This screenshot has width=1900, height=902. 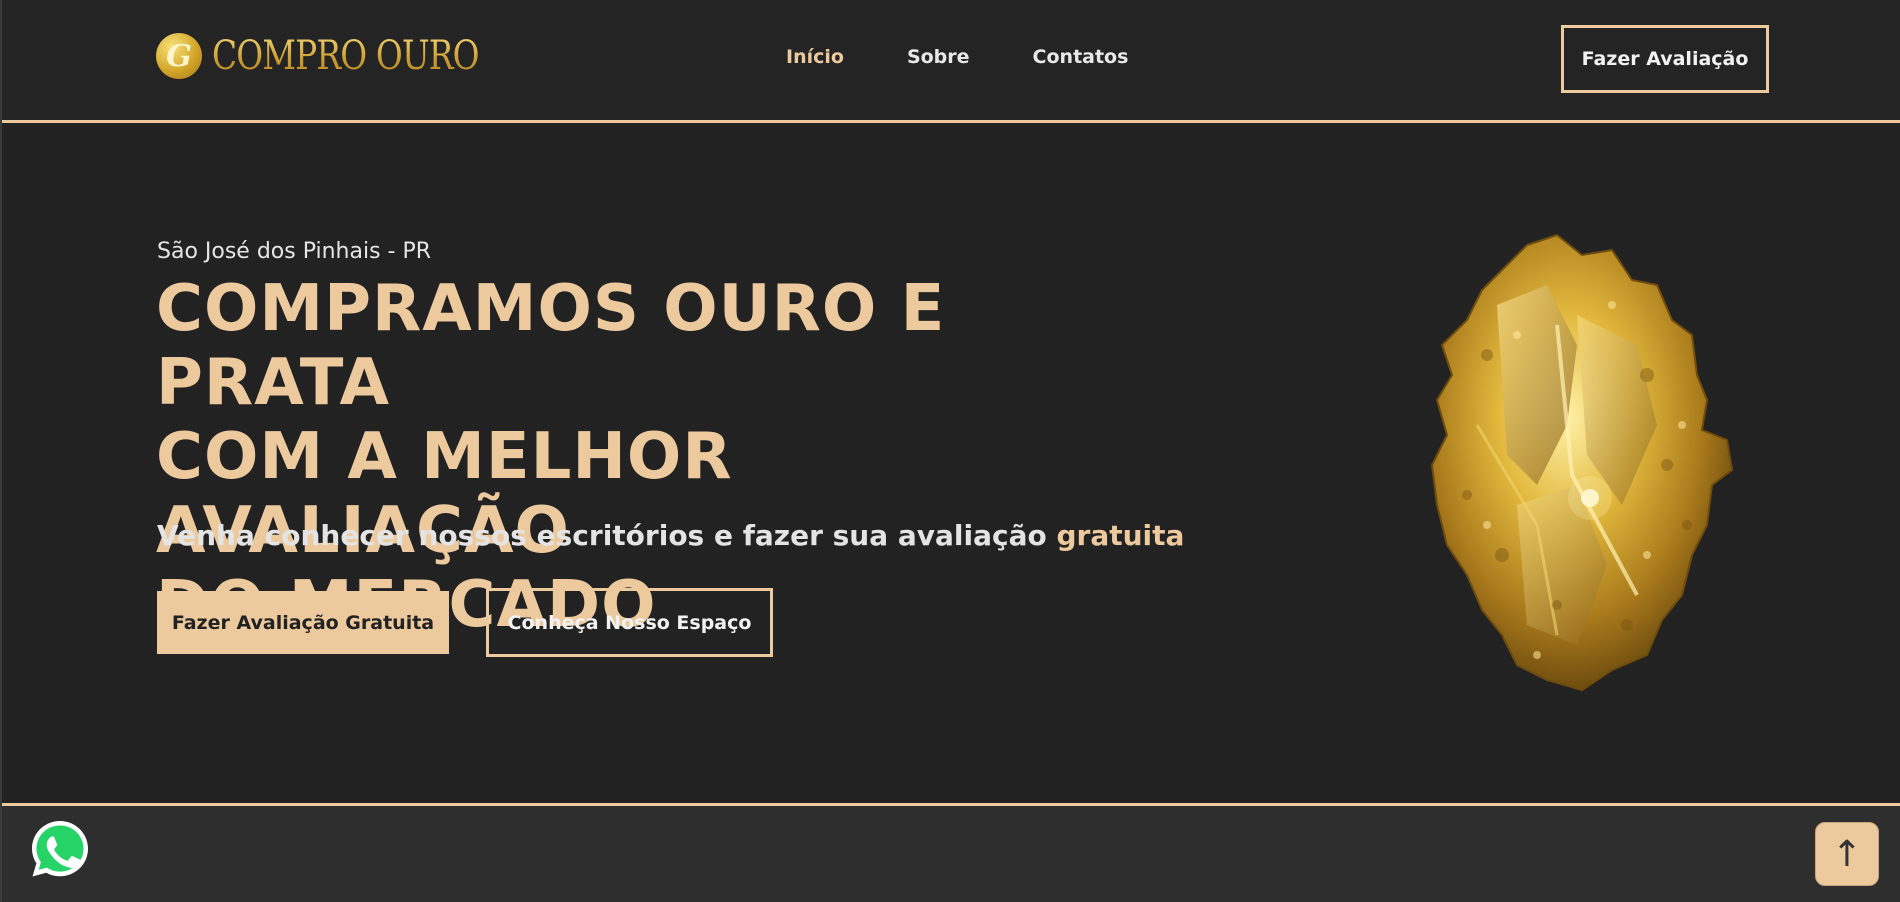 I want to click on gold-nugget-image, so click(x=1572, y=462).